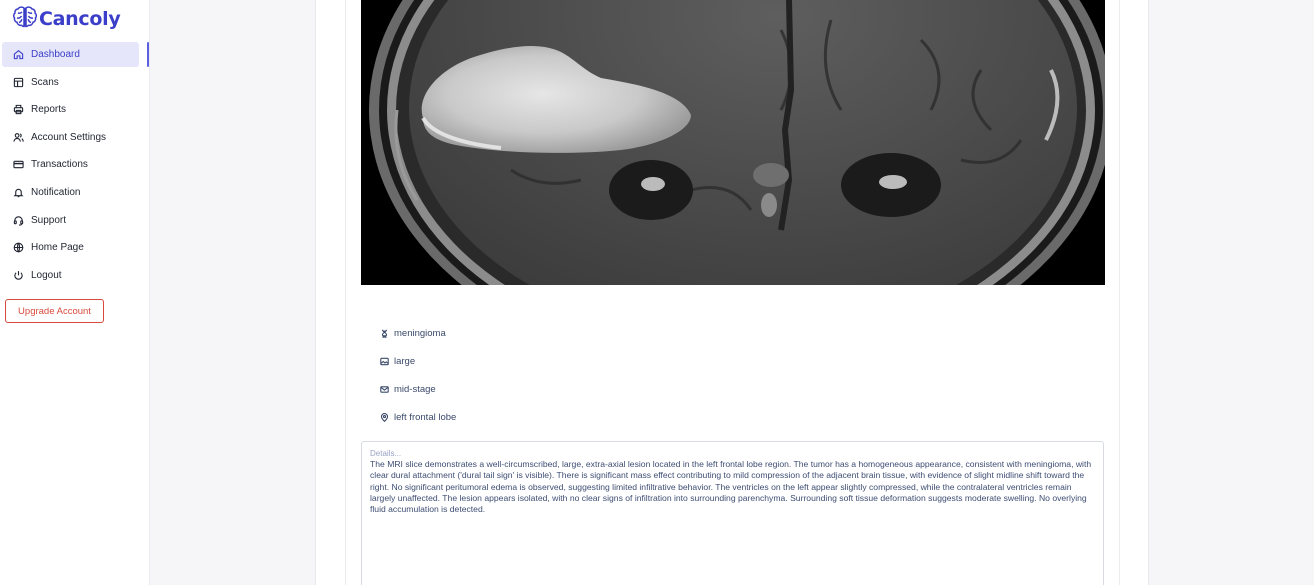  I want to click on sidebar-item-label: Account Settings, so click(69, 137).